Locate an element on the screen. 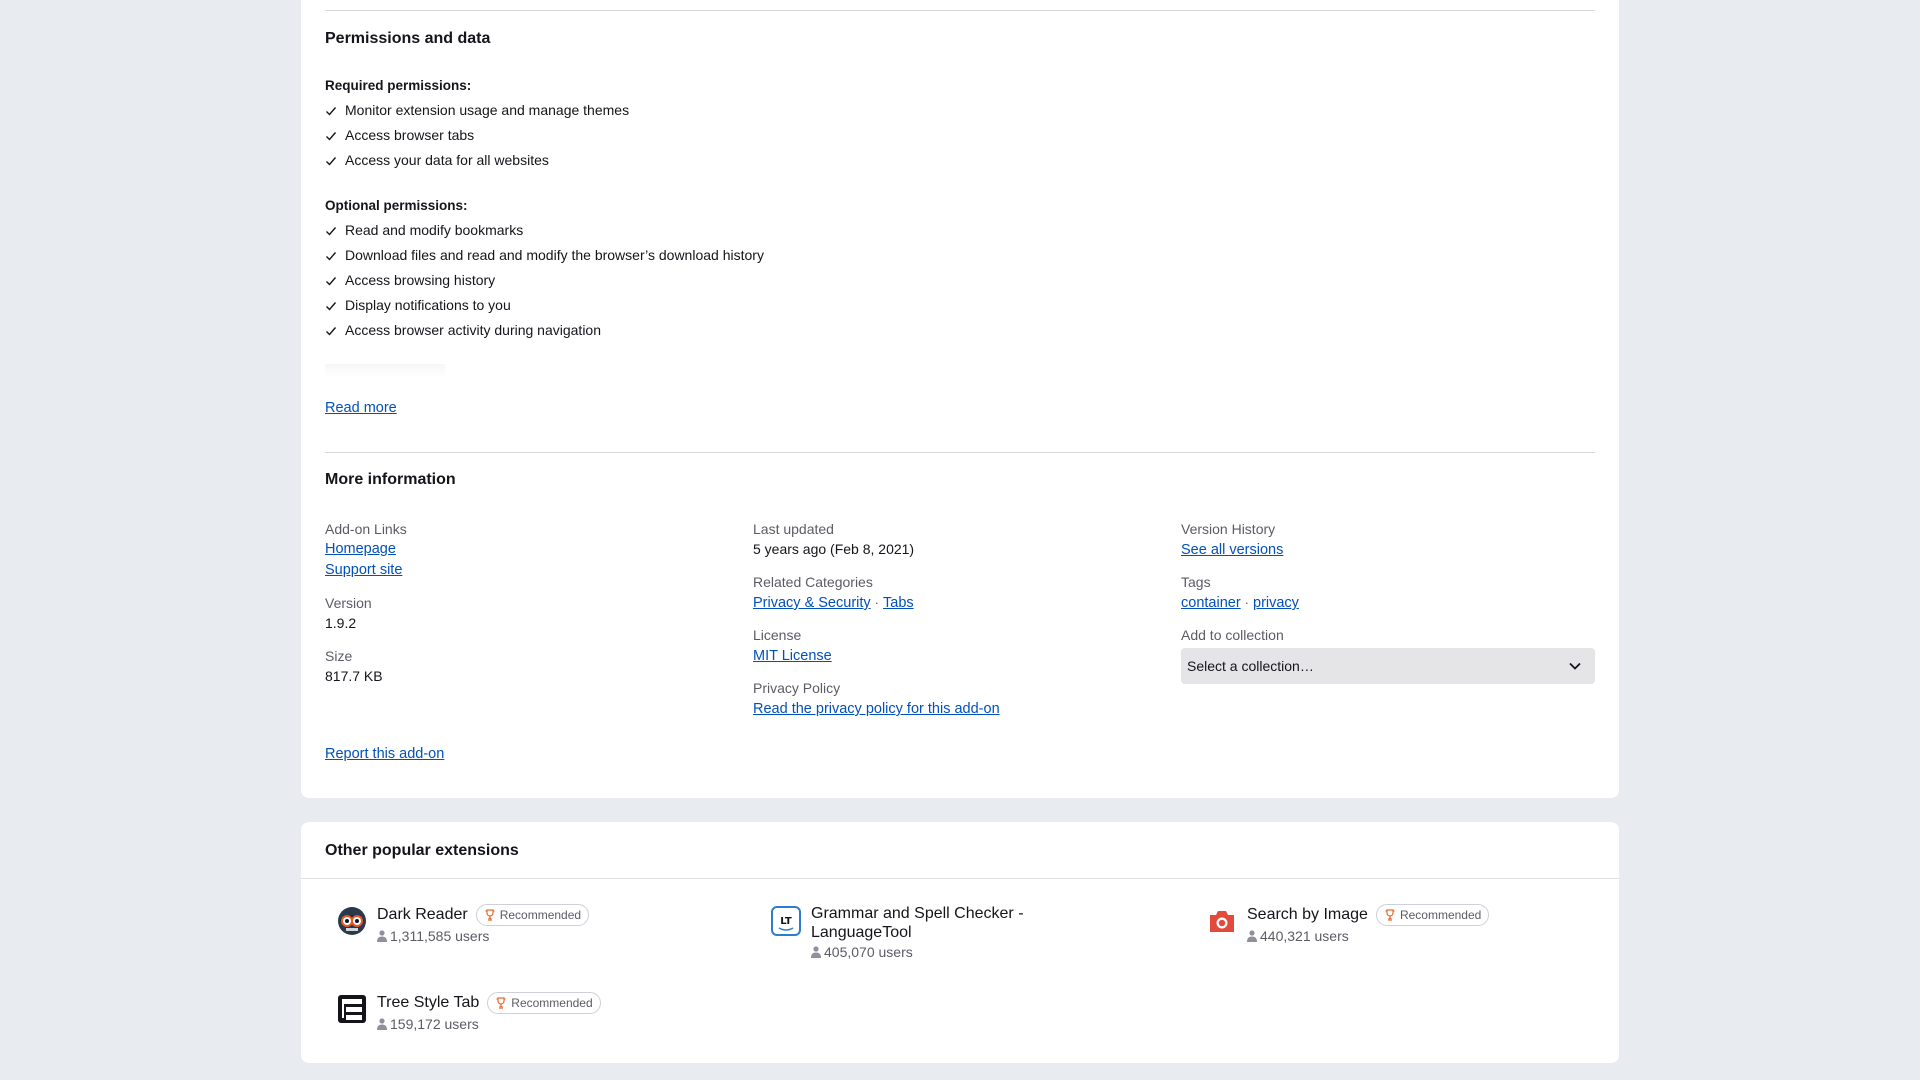 The image size is (1920, 1080). addon-links-label: Add-on Links is located at coordinates (366, 529).